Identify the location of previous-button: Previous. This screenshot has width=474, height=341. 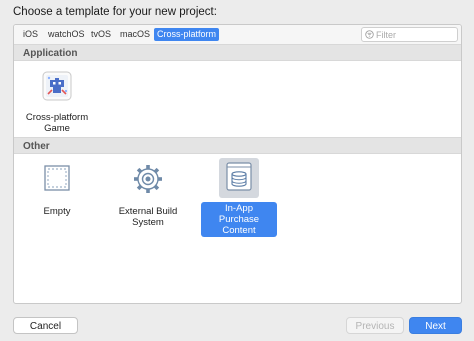
(375, 325).